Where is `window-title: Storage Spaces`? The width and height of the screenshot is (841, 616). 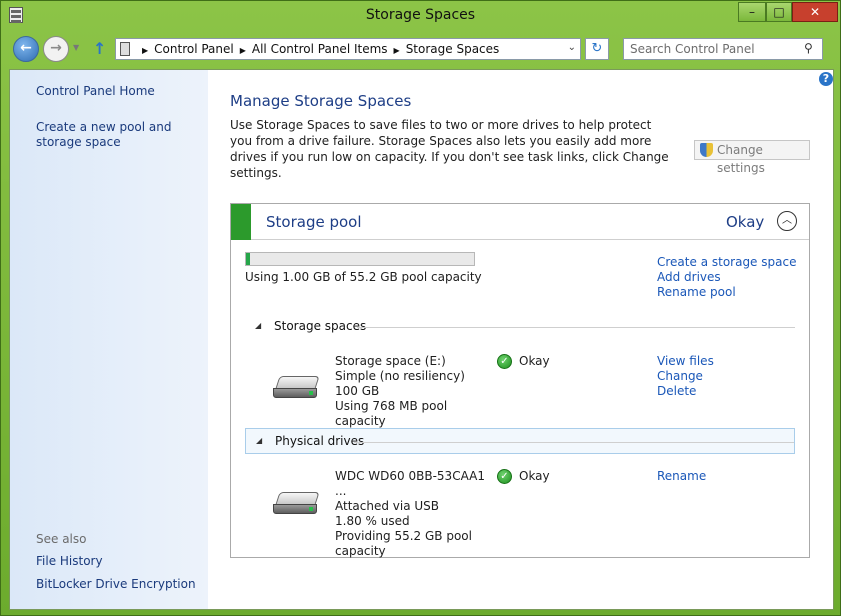
window-title: Storage Spaces is located at coordinates (420, 15).